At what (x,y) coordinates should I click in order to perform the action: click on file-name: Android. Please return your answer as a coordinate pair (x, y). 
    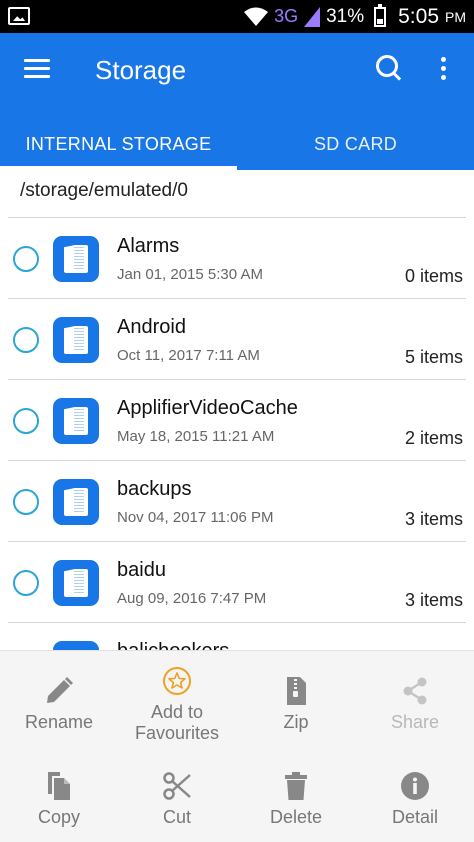
    Looking at the image, I should click on (151, 327).